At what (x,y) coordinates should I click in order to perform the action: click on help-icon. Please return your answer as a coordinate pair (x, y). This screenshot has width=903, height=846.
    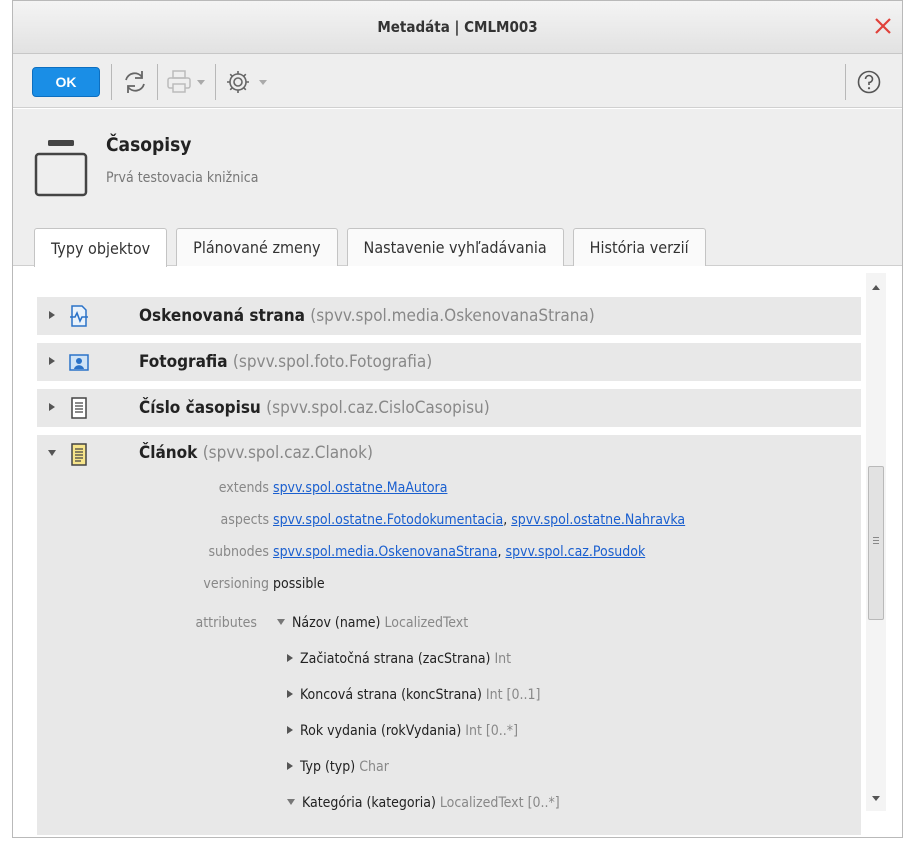
    Looking at the image, I should click on (869, 82).